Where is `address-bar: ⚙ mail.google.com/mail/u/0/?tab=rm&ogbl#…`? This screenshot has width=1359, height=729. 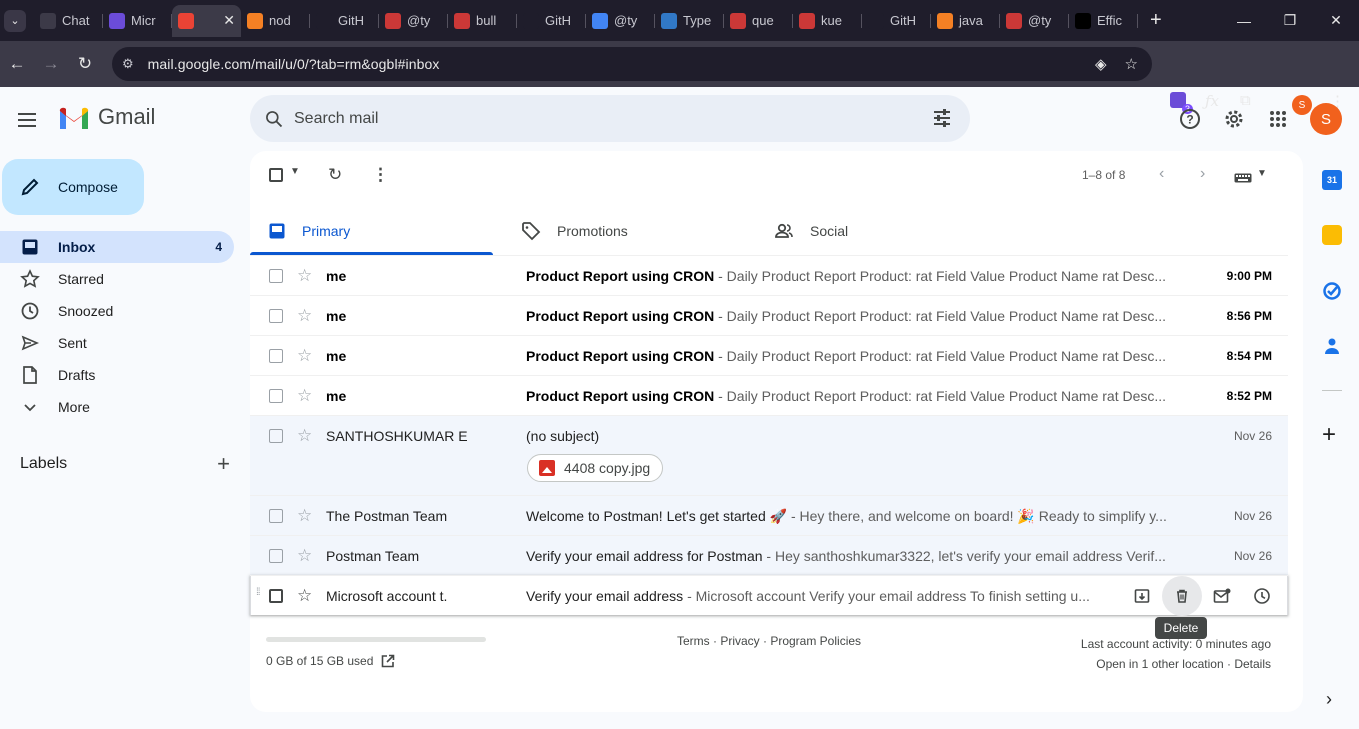 address-bar: ⚙ mail.google.com/mail/u/0/?tab=rm&ogbl#… is located at coordinates (632, 64).